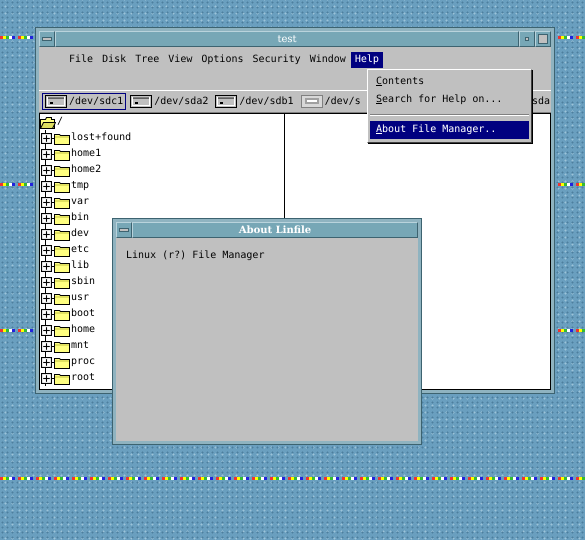  I want to click on menu-entry: Contents, so click(449, 82).